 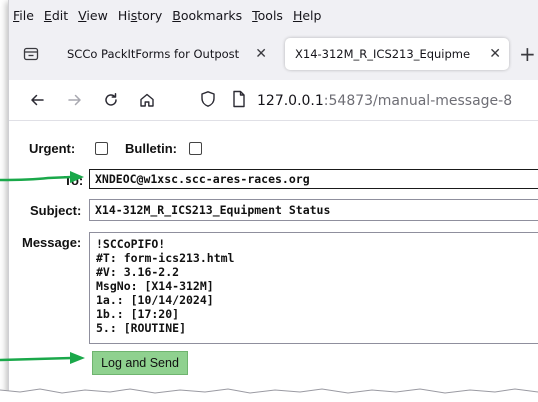 What do you see at coordinates (153, 54) in the screenshot?
I see `tab-title: SCCo PackItForms for Outpost (Publ` at bounding box center [153, 54].